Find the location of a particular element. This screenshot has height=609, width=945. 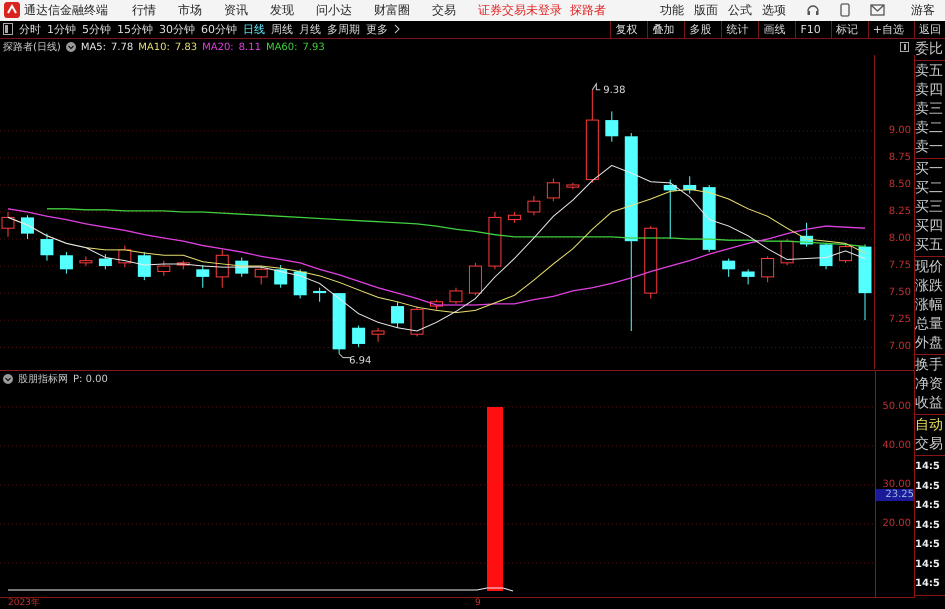

quote-label: 涨跌 is located at coordinates (929, 286).